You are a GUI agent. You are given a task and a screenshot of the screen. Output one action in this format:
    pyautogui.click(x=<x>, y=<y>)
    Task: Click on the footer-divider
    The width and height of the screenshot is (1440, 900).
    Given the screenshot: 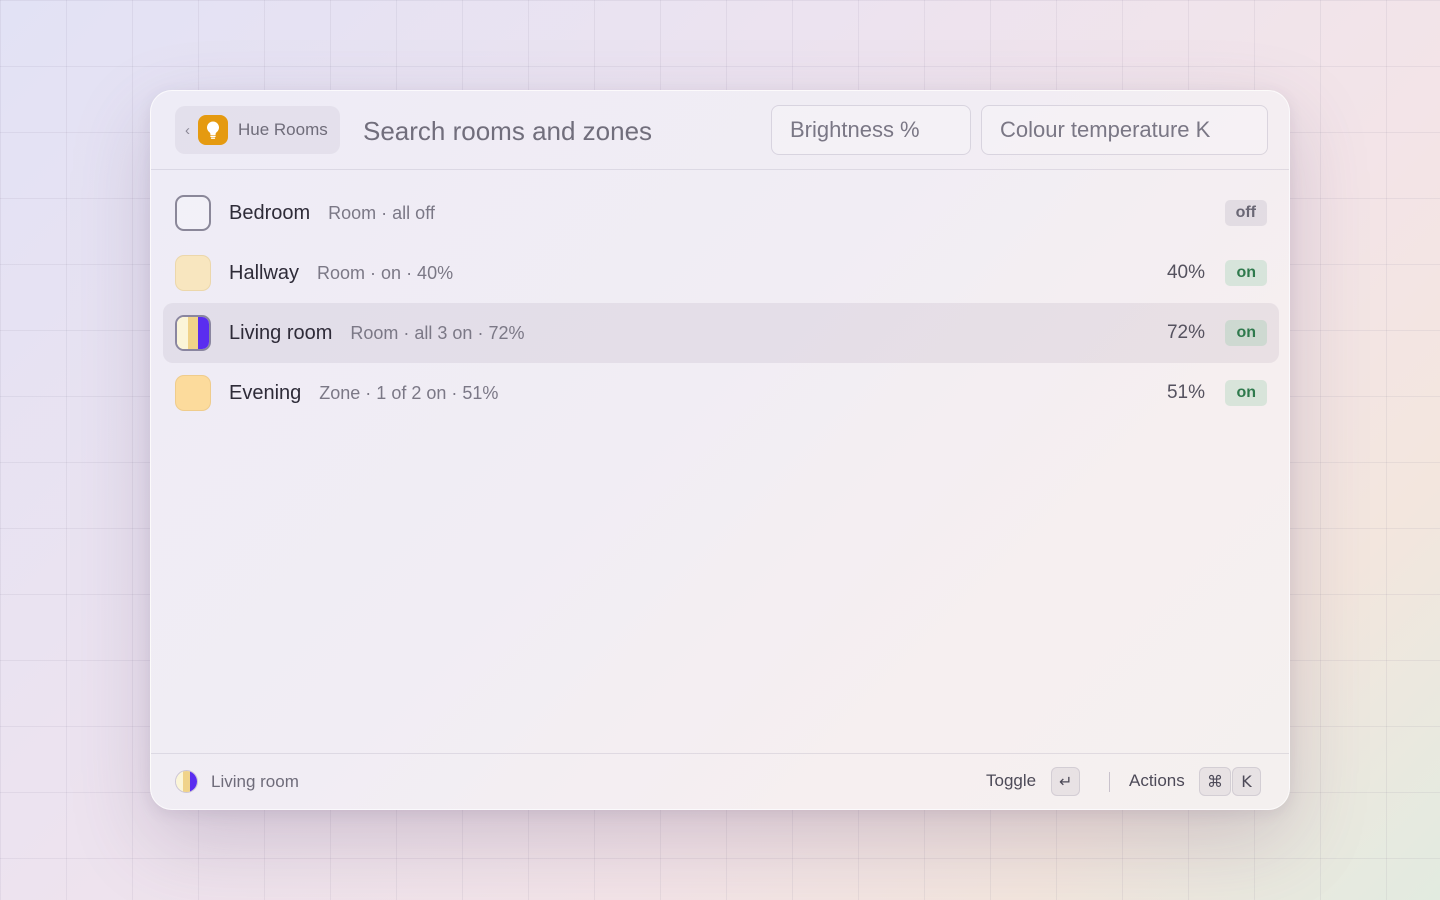 What is the action you would take?
    pyautogui.click(x=1109, y=782)
    